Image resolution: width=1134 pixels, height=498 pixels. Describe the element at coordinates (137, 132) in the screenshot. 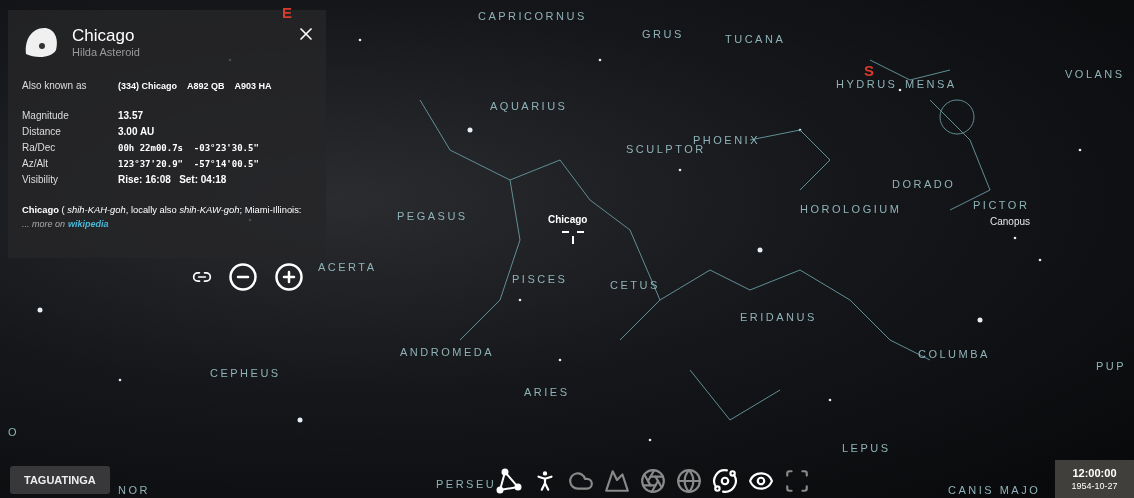

I see `field-value: 3.00 AU` at that location.